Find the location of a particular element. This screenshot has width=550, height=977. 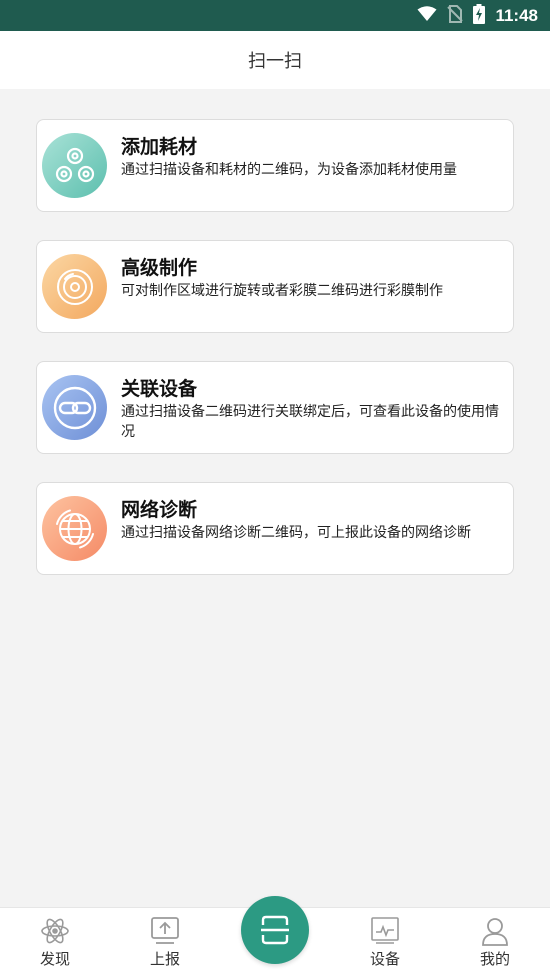

tab-label: 我的 is located at coordinates (494, 959).